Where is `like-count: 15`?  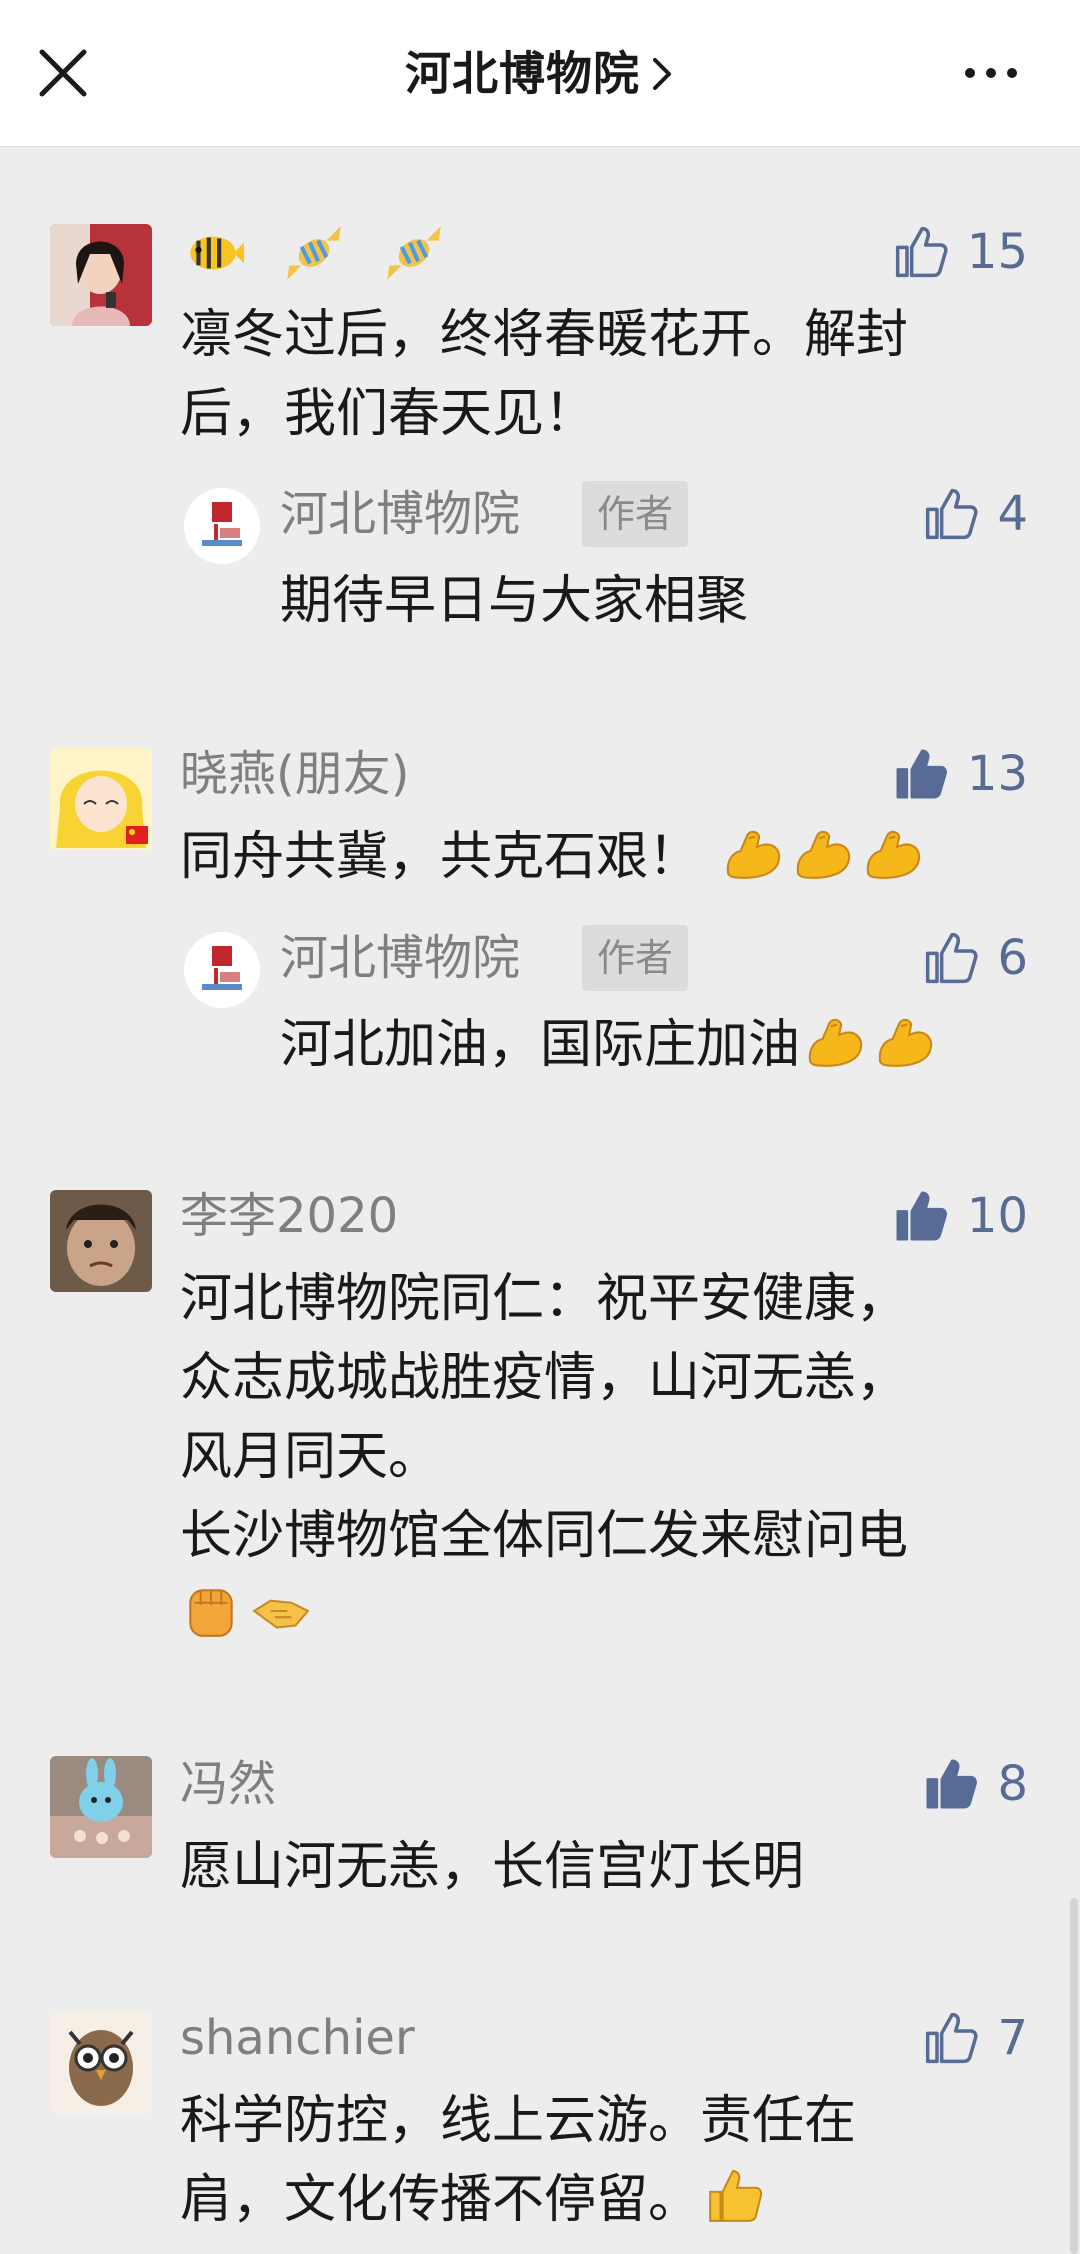 like-count: 15 is located at coordinates (997, 252).